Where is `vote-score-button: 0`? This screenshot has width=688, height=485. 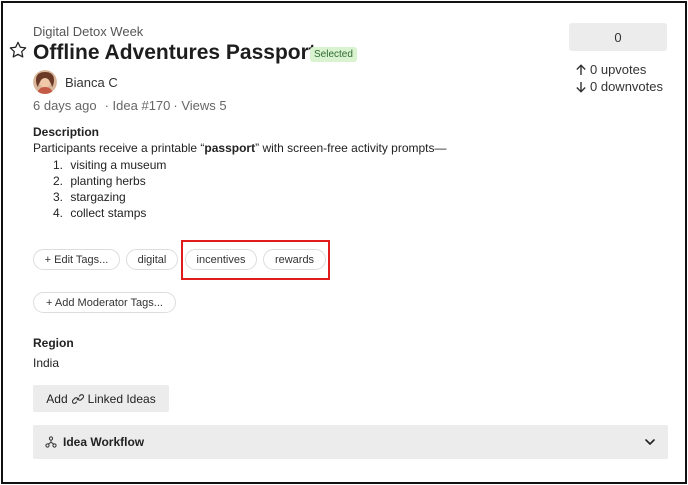 vote-score-button: 0 is located at coordinates (618, 37).